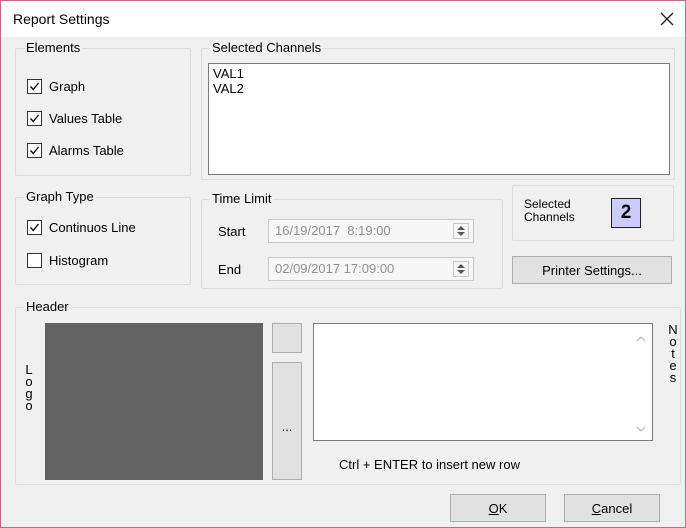  I want to click on logo-image-box, so click(154, 401).